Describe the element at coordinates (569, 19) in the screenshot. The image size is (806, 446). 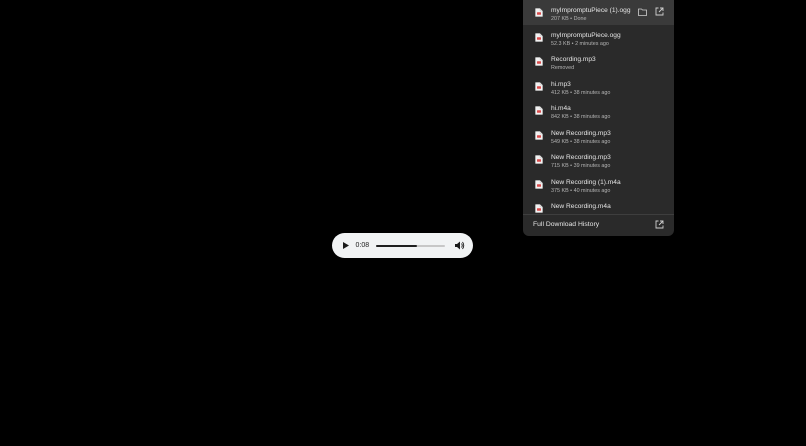
I see `download-status: 207 KB • Done` at that location.